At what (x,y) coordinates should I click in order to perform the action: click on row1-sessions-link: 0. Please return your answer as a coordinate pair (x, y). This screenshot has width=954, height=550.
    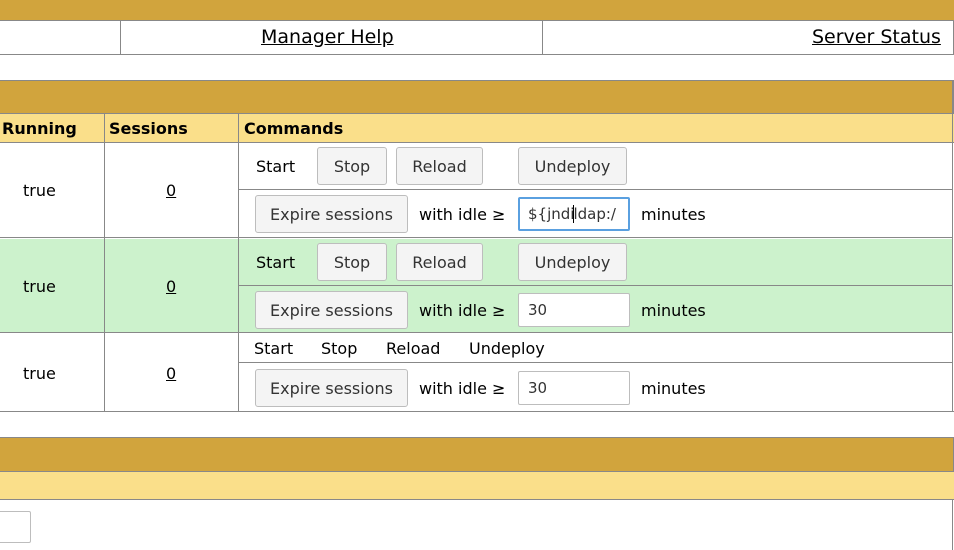
    Looking at the image, I should click on (171, 190).